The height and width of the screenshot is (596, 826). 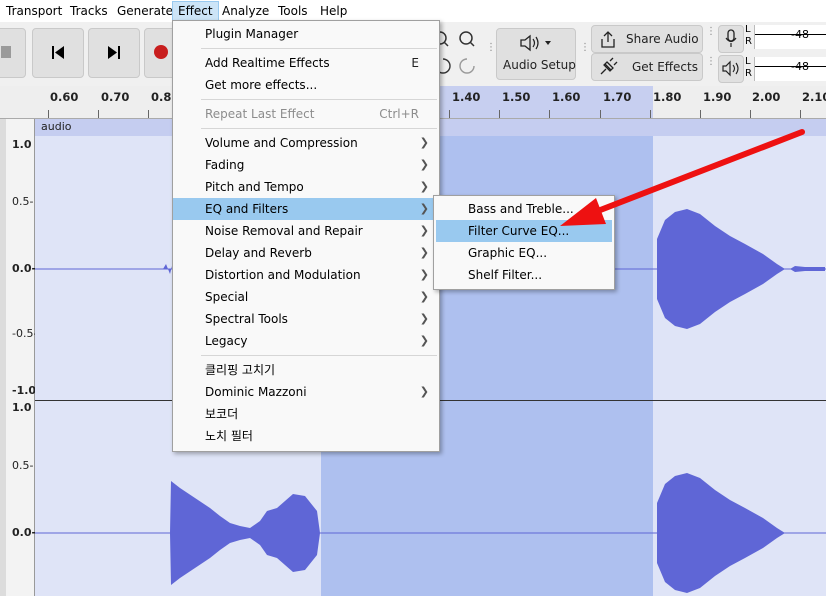 What do you see at coordinates (306, 143) in the screenshot?
I see `menu-item-volume-compression: Volume and Compression ❯` at bounding box center [306, 143].